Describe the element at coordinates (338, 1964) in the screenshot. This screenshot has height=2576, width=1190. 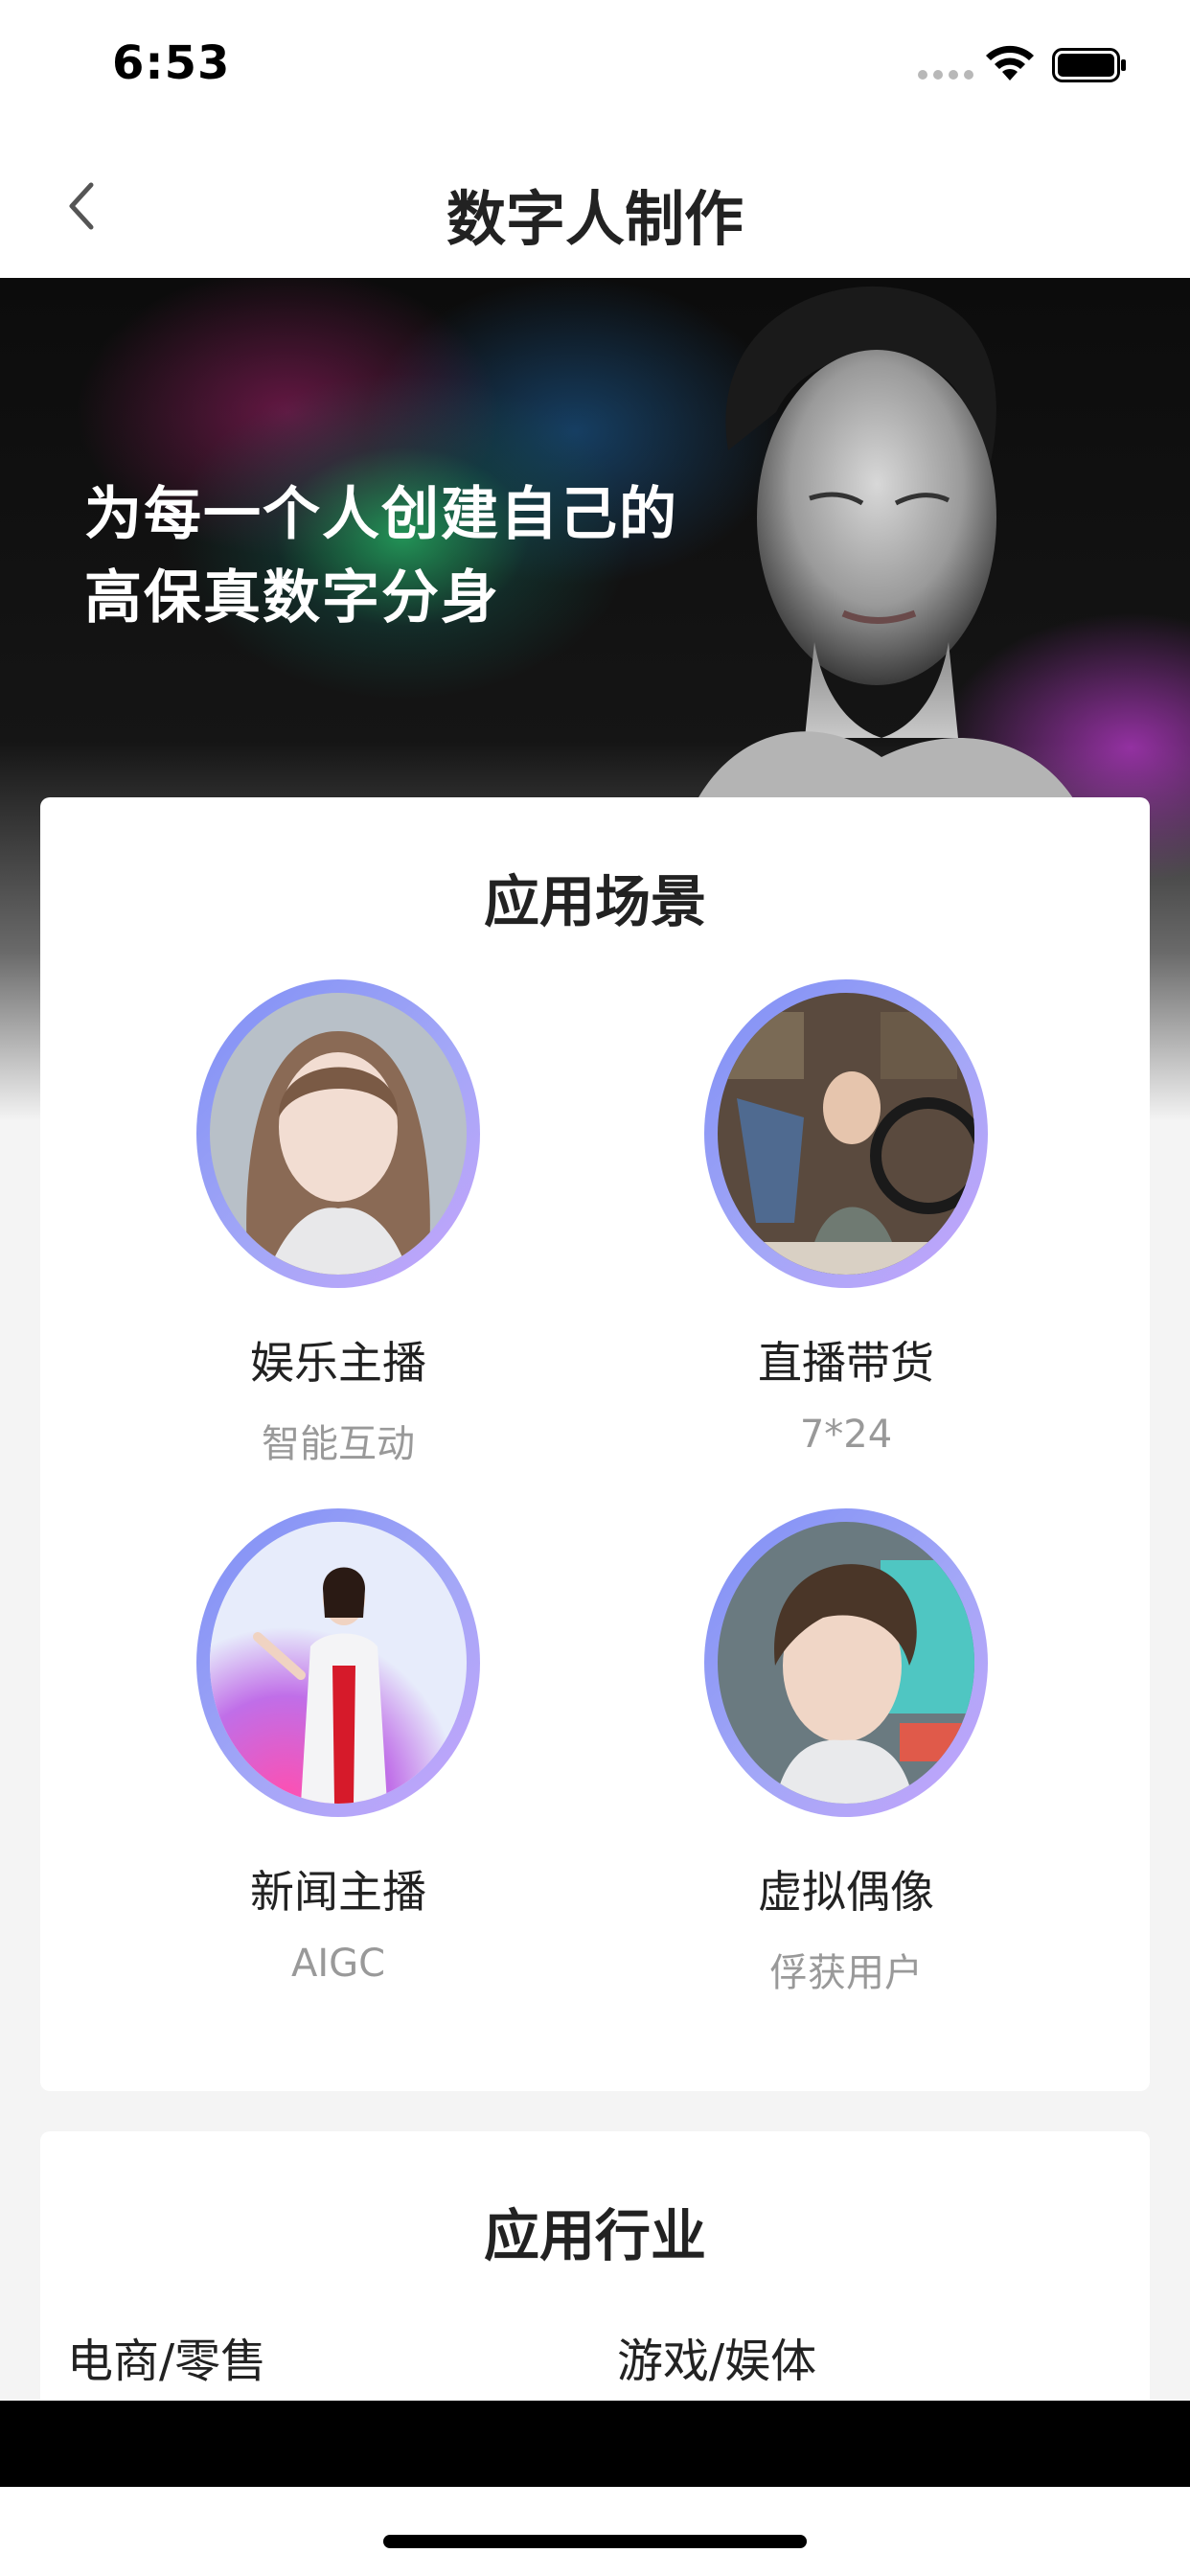
I see `scenario-subtitle: AIGC` at that location.